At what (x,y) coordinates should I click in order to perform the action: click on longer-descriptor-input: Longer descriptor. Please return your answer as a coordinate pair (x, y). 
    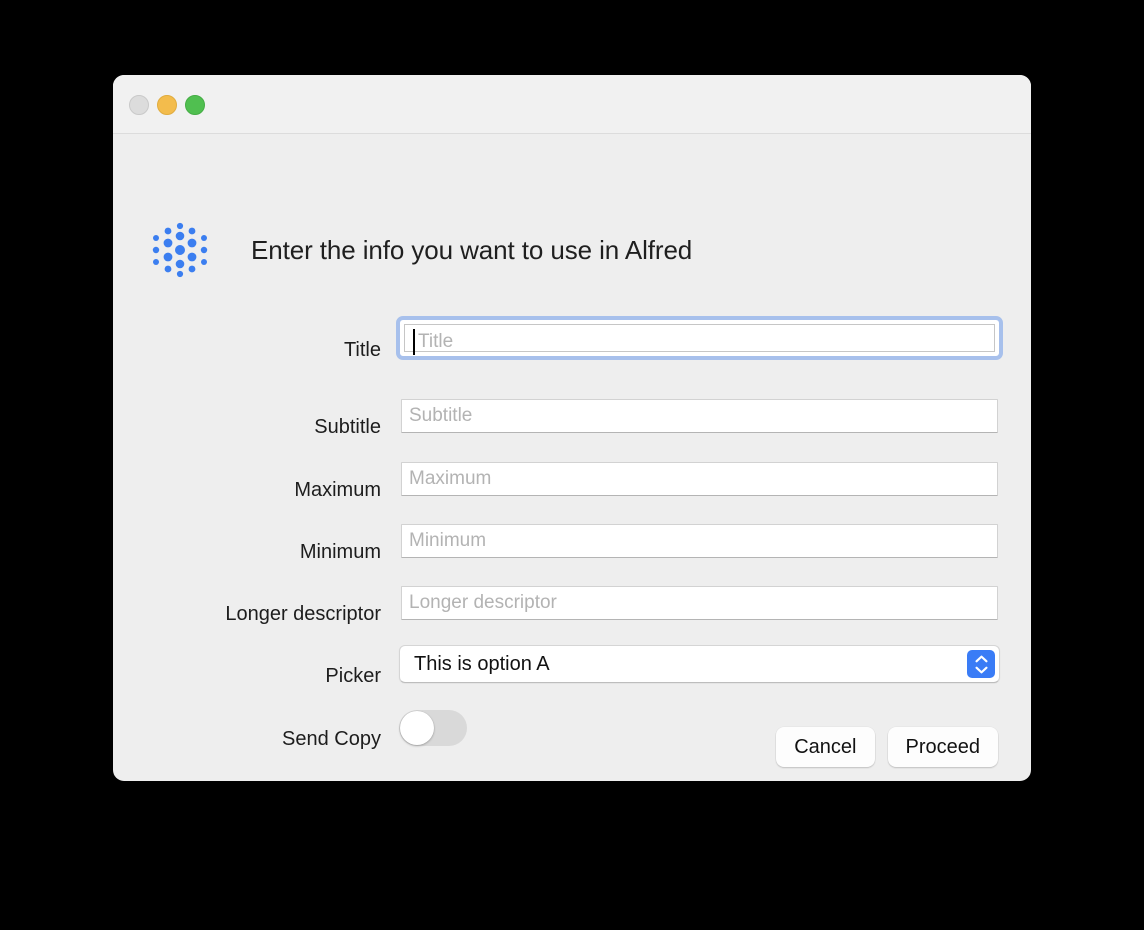
    Looking at the image, I should click on (699, 603).